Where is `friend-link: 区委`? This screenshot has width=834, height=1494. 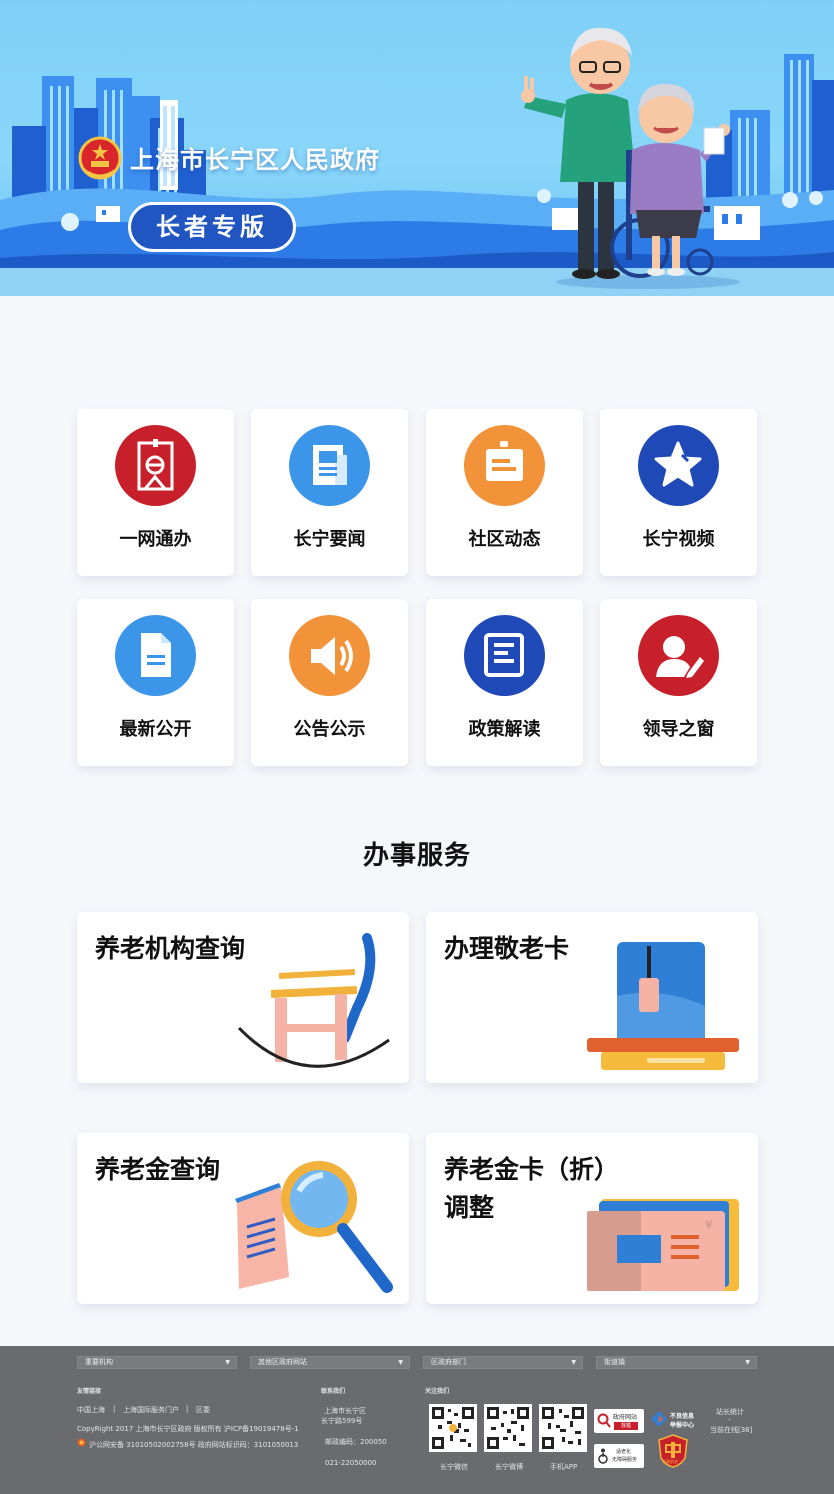 friend-link: 区委 is located at coordinates (203, 1410).